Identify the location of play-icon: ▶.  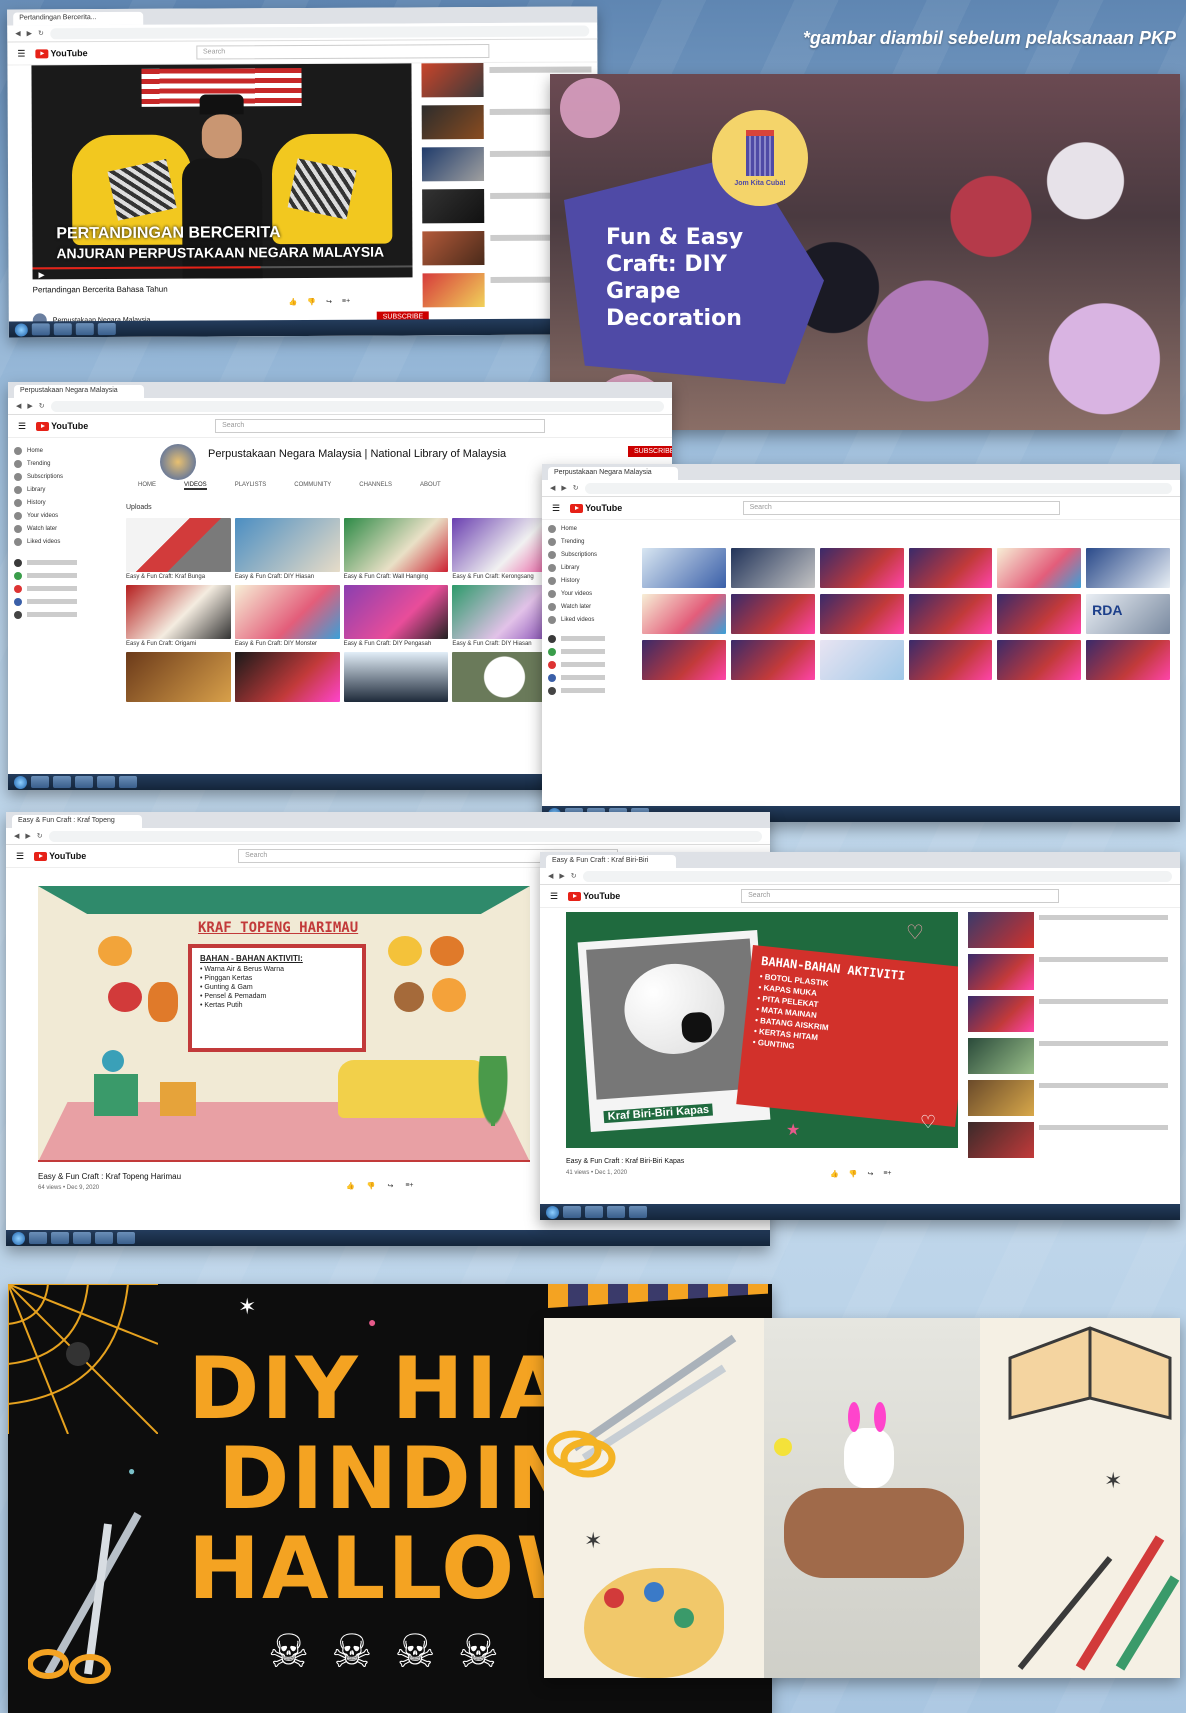
(42, 274).